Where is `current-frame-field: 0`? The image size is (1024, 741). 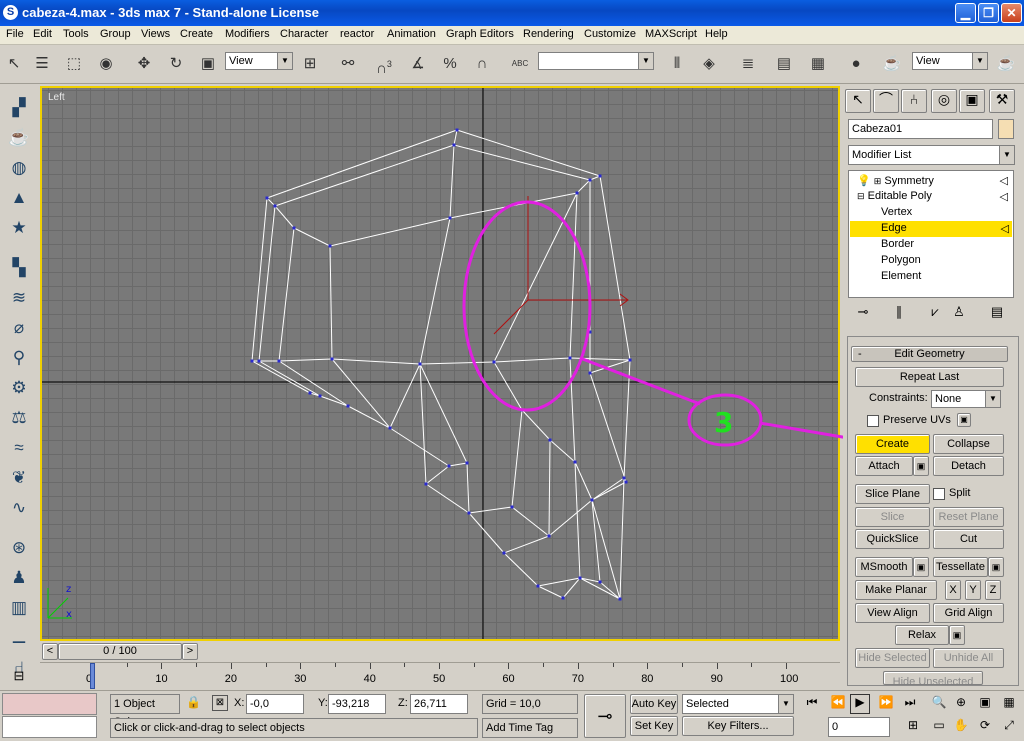
current-frame-field: 0 is located at coordinates (859, 727).